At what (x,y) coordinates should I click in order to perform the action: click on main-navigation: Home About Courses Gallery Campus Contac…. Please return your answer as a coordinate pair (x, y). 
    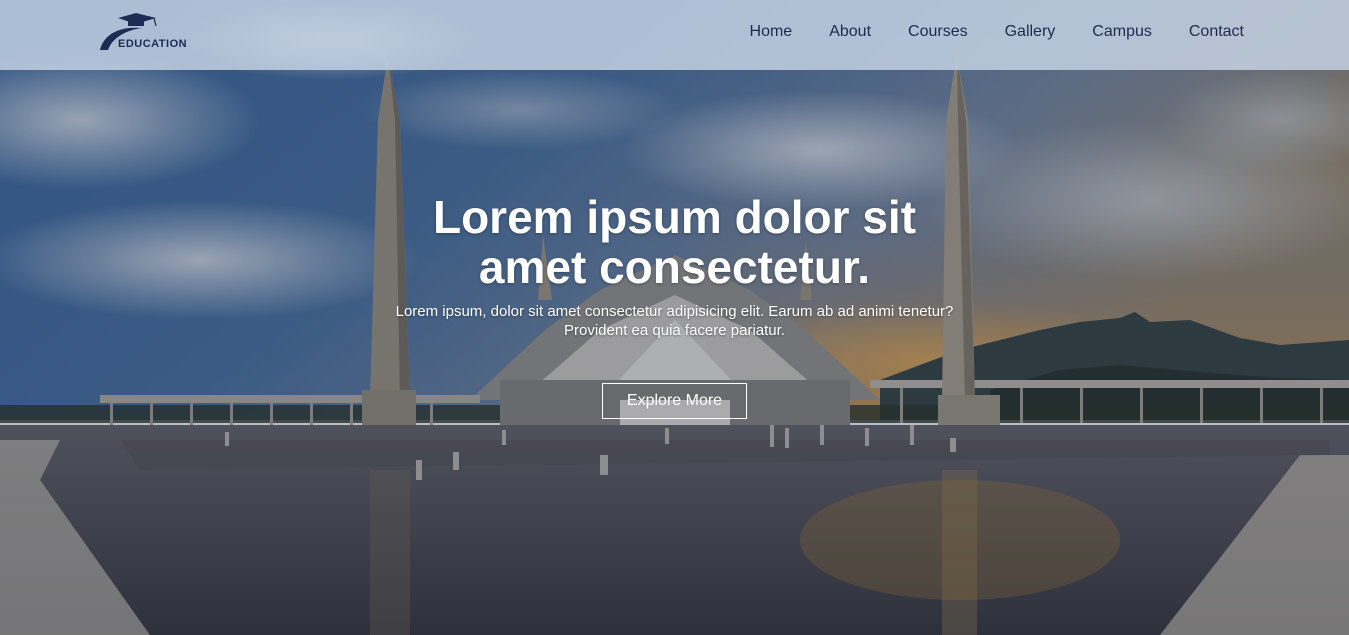
    Looking at the image, I should click on (978, 32).